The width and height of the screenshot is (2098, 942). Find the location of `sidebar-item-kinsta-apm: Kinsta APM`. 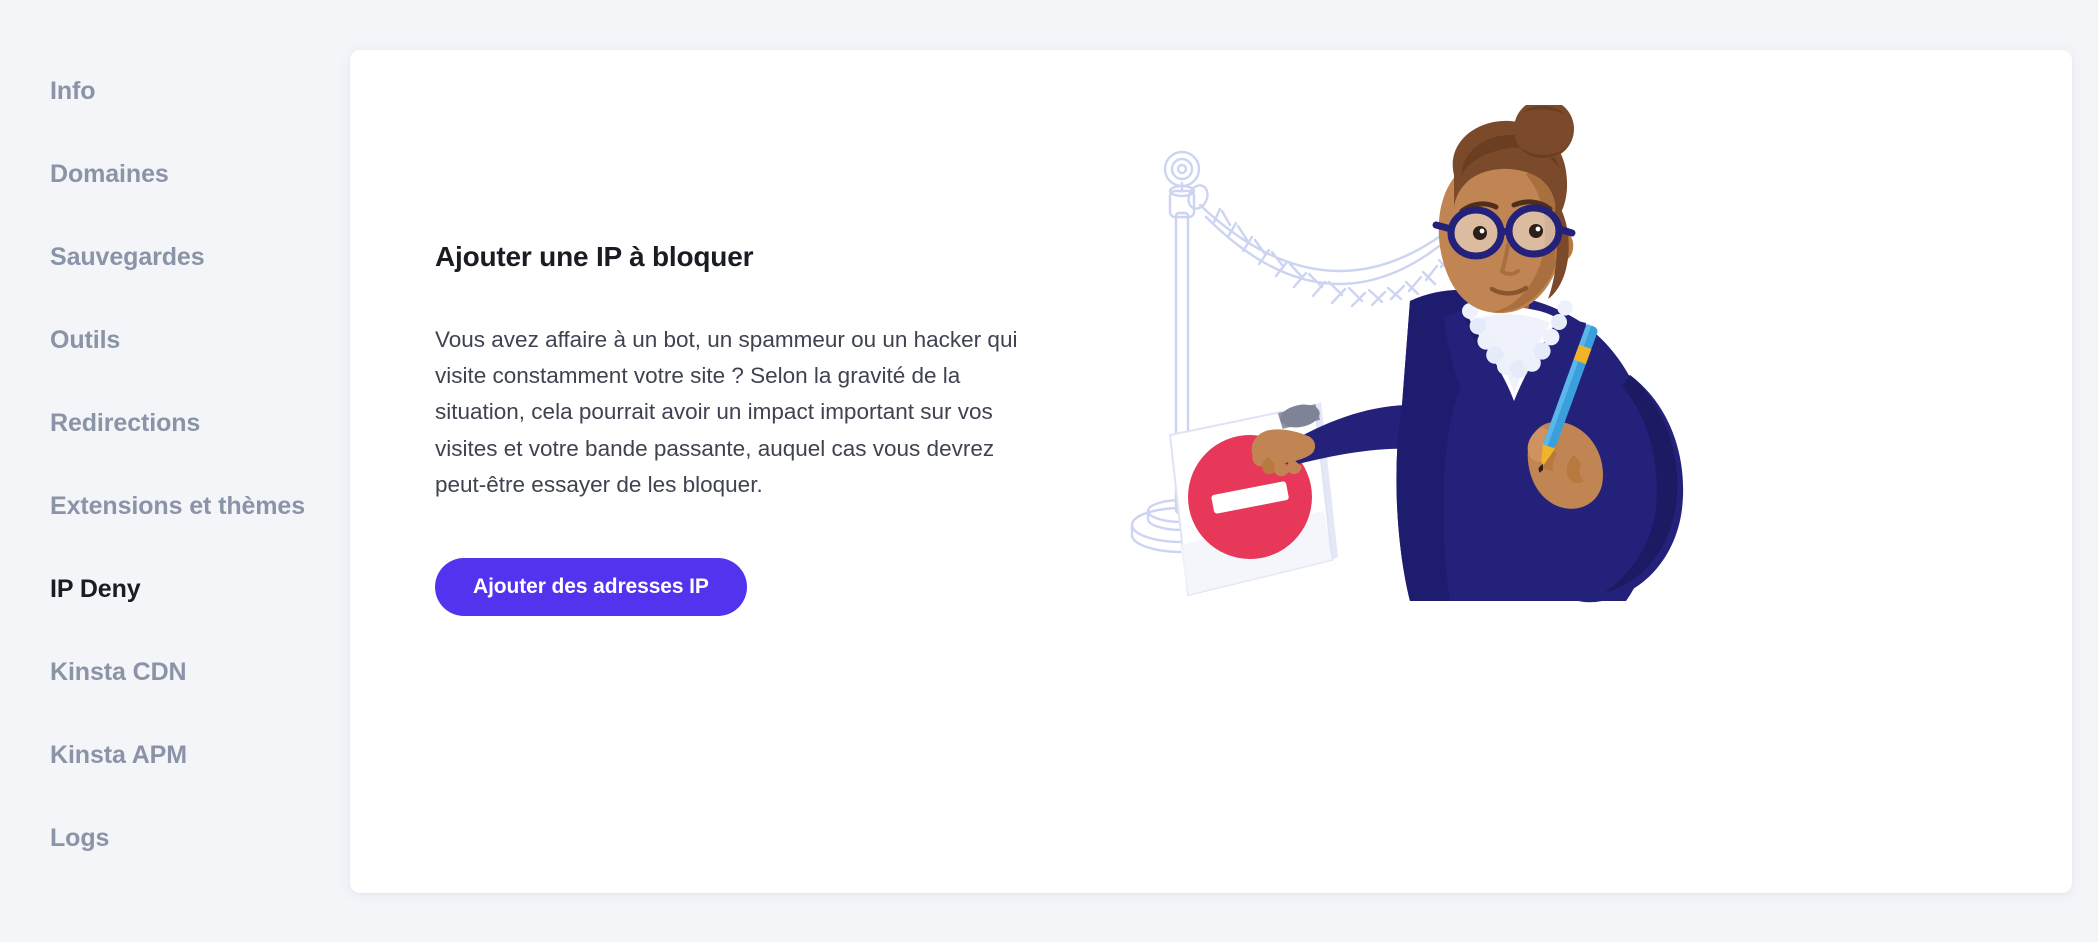

sidebar-item-kinsta-apm: Kinsta APM is located at coordinates (175, 755).